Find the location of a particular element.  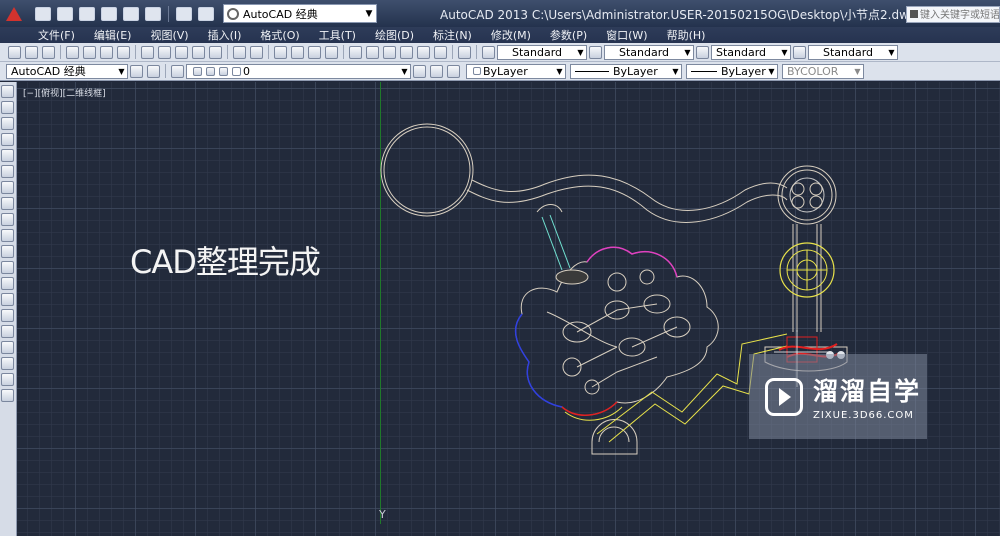

design-center-icon is located at coordinates (372, 52).